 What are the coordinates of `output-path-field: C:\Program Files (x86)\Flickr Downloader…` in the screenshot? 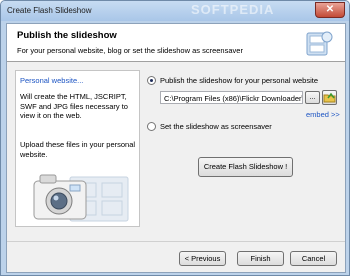 It's located at (231, 97).